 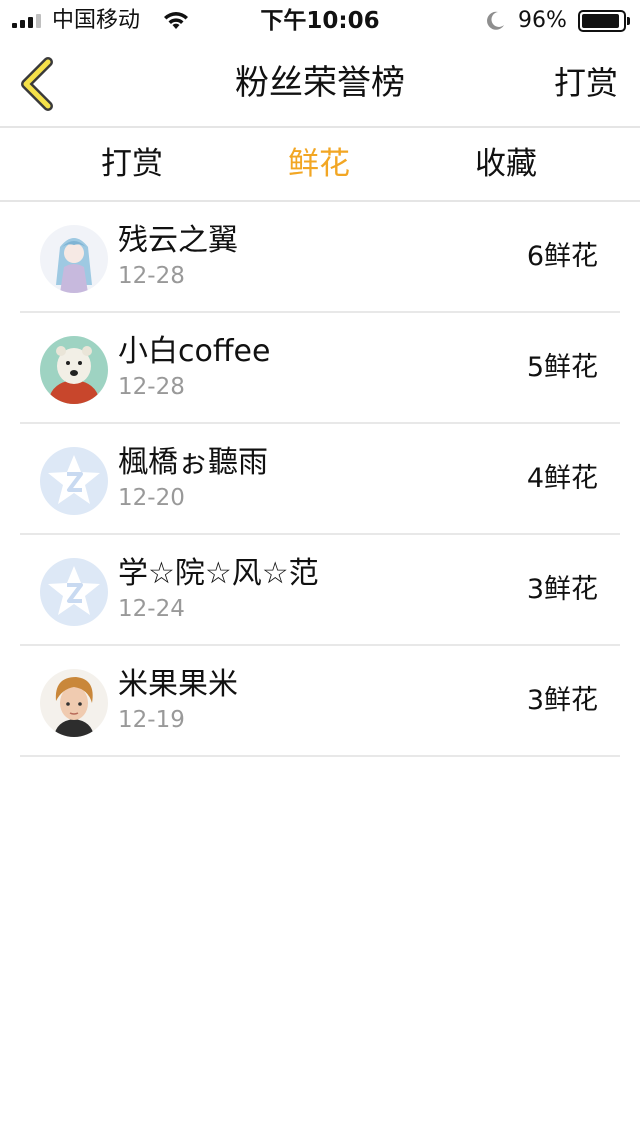 What do you see at coordinates (132, 164) in the screenshot?
I see `tab-reward: 打赏` at bounding box center [132, 164].